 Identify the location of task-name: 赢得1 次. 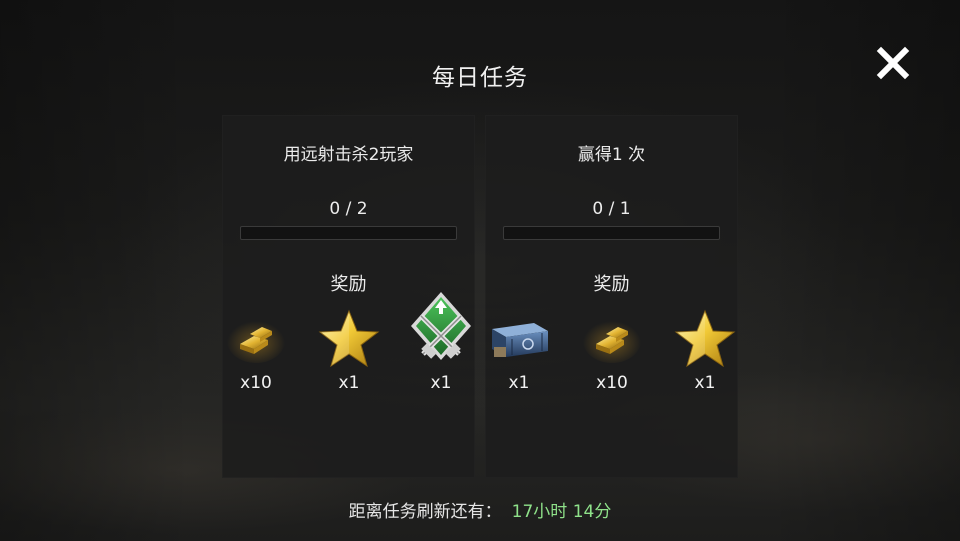
(611, 155).